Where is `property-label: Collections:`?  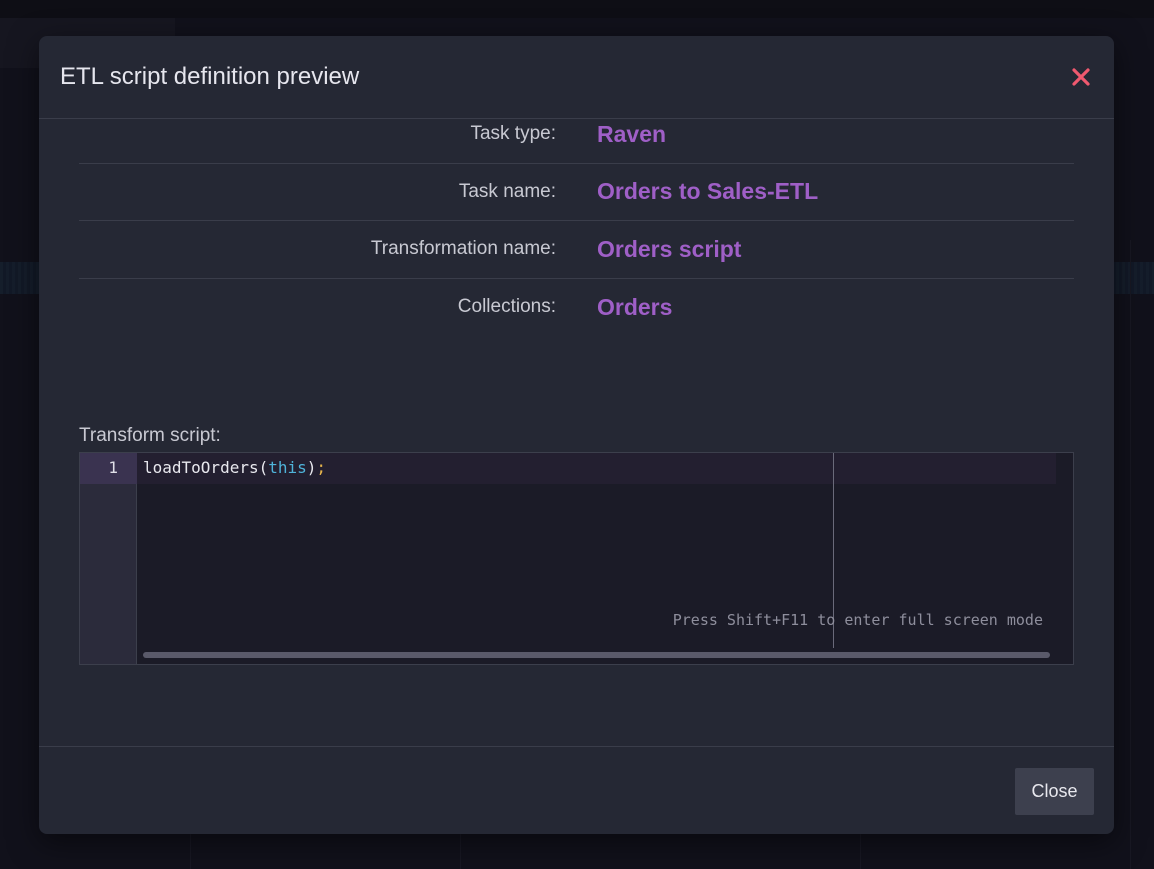
property-label: Collections: is located at coordinates (506, 307).